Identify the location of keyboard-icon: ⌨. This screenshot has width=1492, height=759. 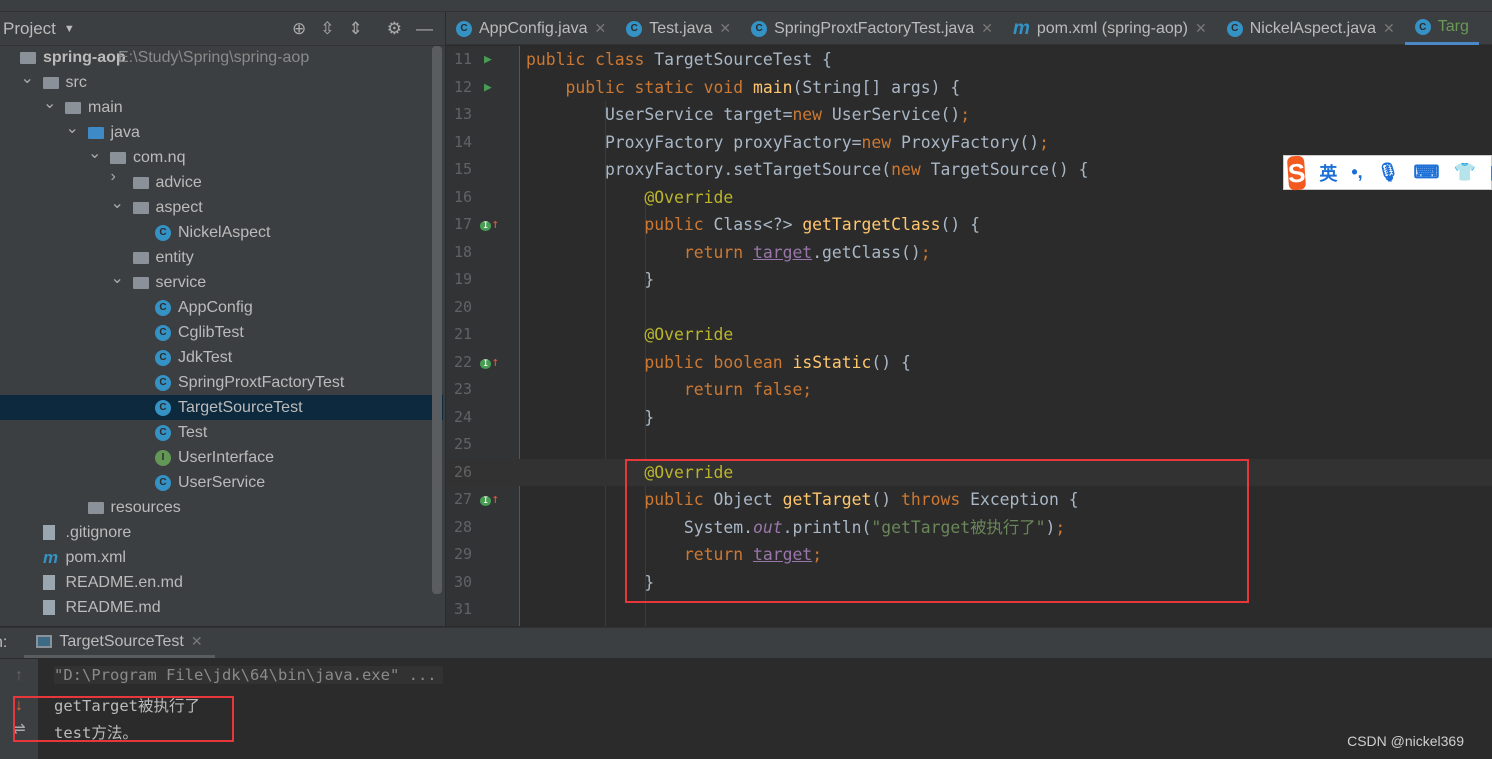
(1427, 172).